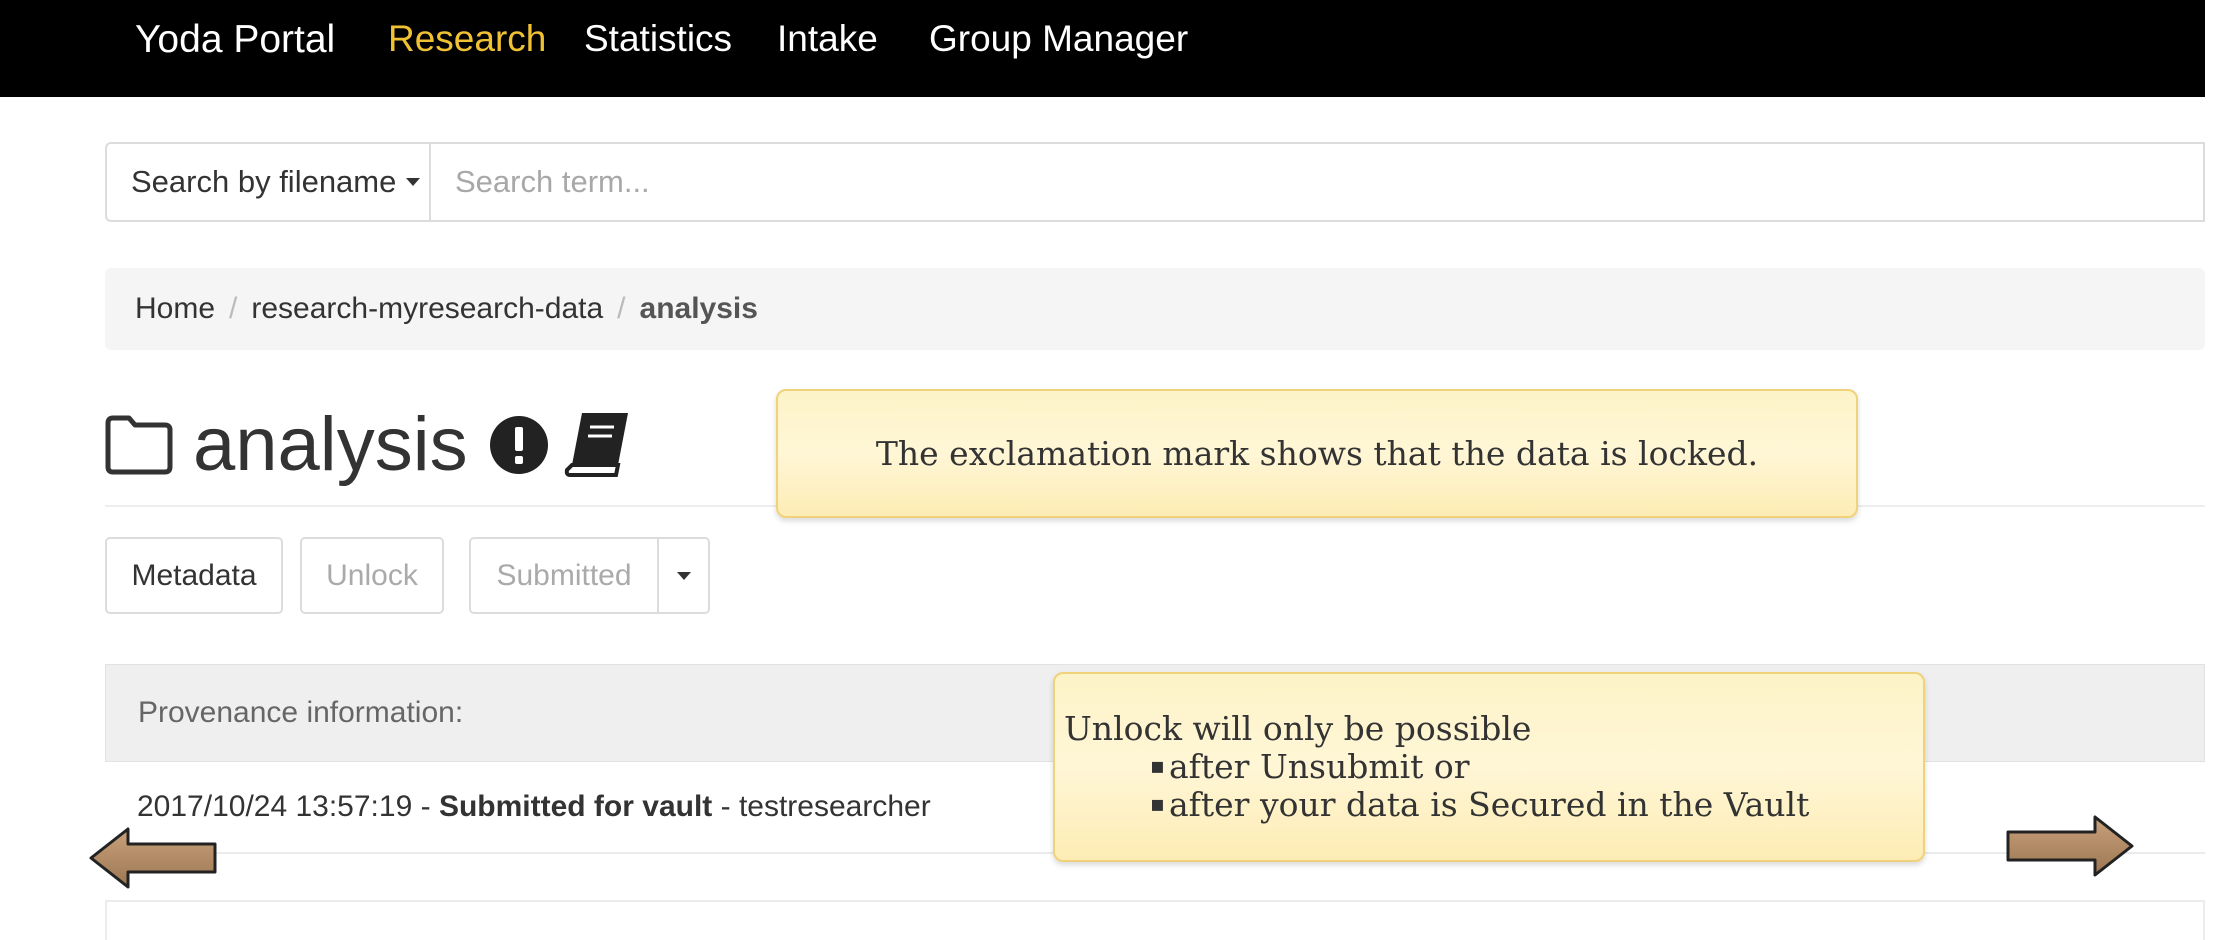 This screenshot has height=940, width=2214. I want to click on nav-item-research: Research, so click(467, 39).